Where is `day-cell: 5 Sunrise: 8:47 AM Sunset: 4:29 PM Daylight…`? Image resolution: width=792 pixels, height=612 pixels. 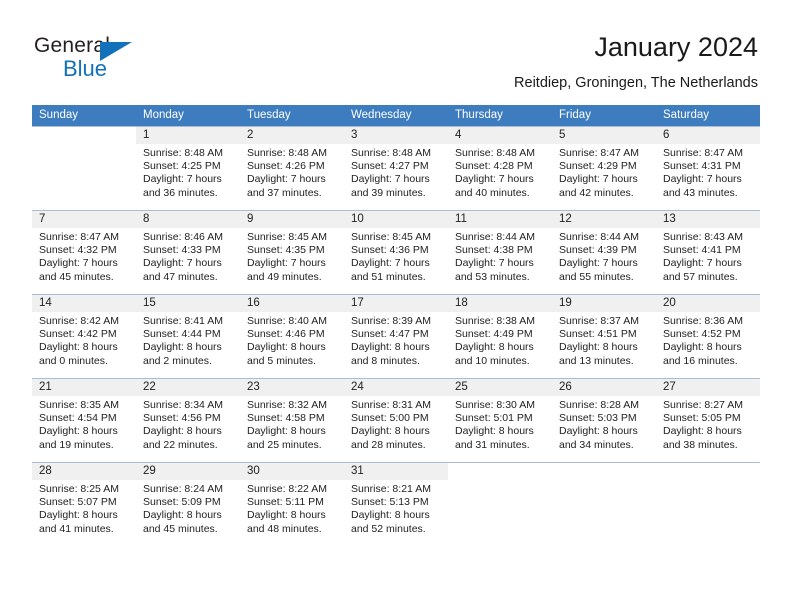 day-cell: 5 Sunrise: 8:47 AM Sunset: 4:29 PM Daylight… is located at coordinates (604, 168).